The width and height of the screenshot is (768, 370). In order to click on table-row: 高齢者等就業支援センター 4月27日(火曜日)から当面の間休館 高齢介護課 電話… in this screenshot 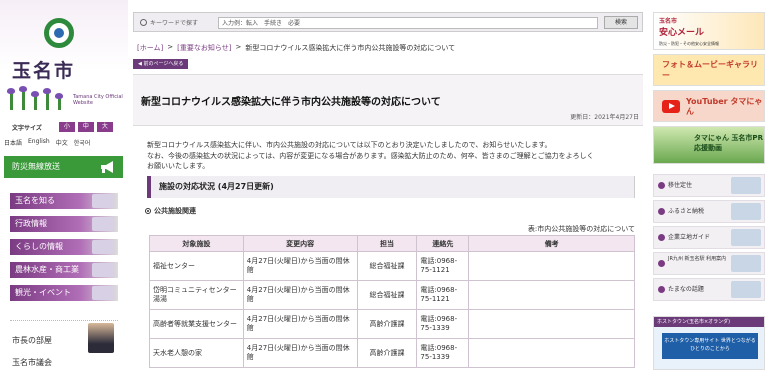, I will do `click(392, 324)`.